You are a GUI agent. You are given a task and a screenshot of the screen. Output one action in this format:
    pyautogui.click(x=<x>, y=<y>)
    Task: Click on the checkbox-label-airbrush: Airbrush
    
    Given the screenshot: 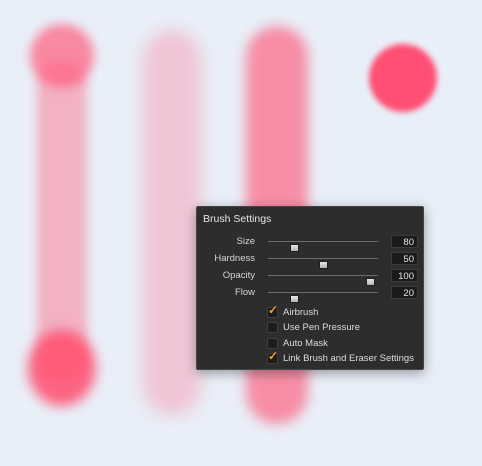 What is the action you would take?
    pyautogui.click(x=301, y=312)
    